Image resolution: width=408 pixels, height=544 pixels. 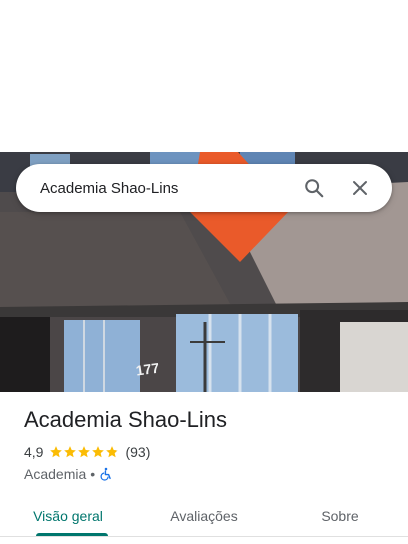 I want to click on search-input: Academia Shao-Lins, so click(x=167, y=188).